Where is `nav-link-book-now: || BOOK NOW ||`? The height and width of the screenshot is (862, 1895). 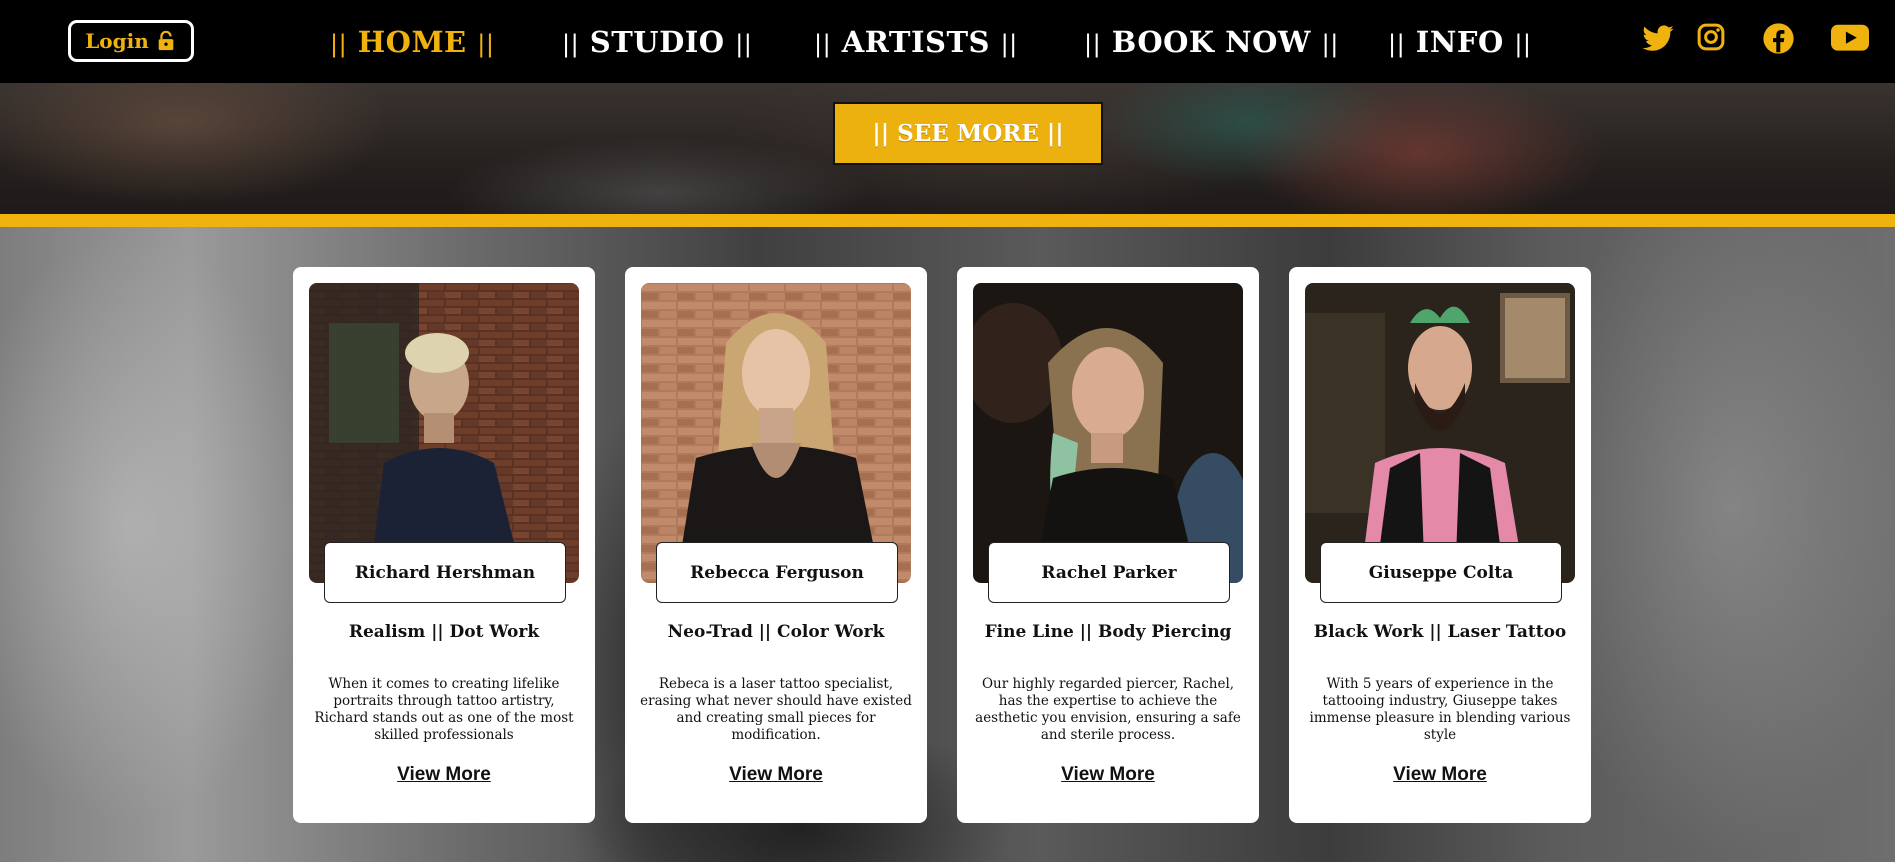 nav-link-book-now: || BOOK NOW || is located at coordinates (1211, 42).